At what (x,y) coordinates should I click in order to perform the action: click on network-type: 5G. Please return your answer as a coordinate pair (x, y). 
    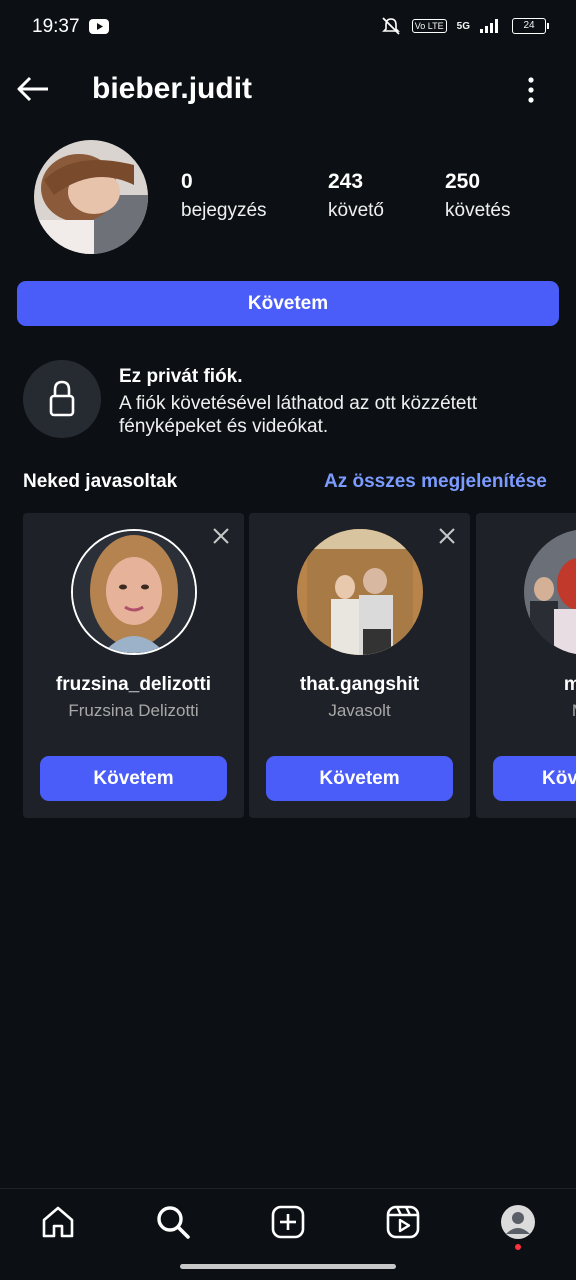
    Looking at the image, I should click on (463, 26).